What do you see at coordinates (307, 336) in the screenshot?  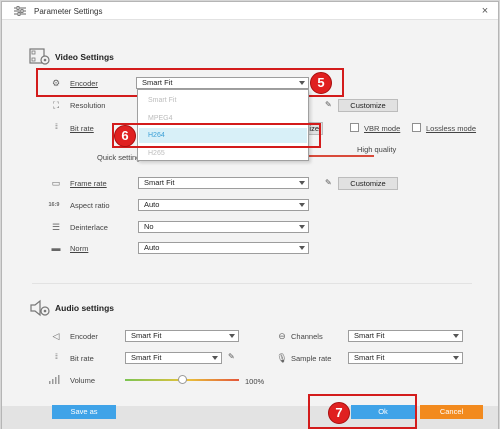 I see `channels-label: Channels` at bounding box center [307, 336].